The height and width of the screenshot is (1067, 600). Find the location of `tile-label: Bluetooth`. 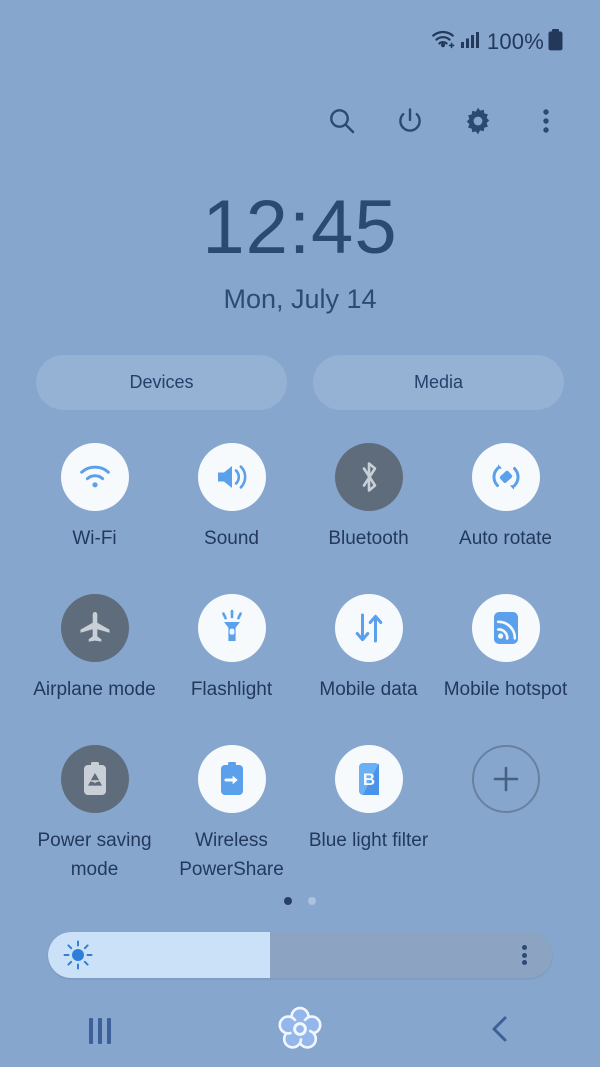

tile-label: Bluetooth is located at coordinates (368, 538).